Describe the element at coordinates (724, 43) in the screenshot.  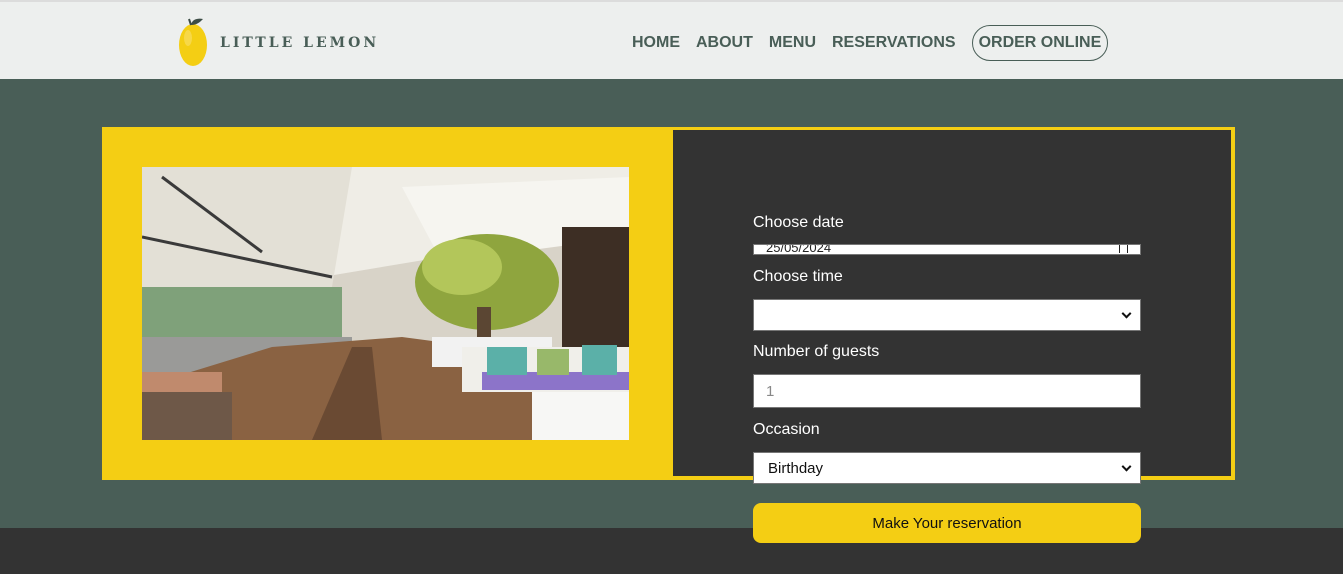
I see `nav-about-link: ABOUT` at that location.